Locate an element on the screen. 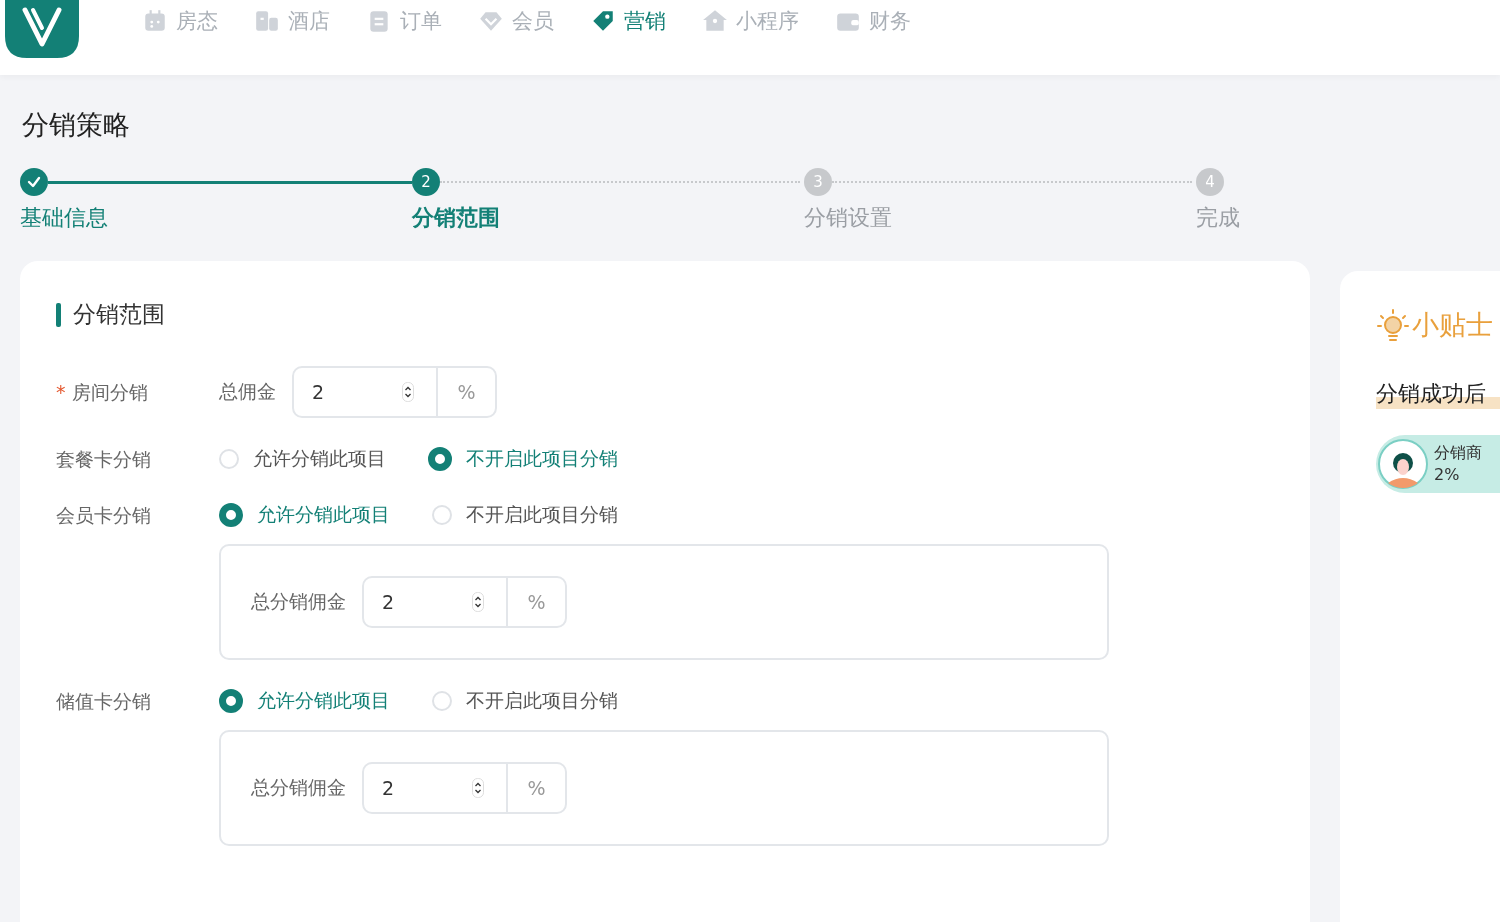 This screenshot has width=1500, height=922. field-label: 储值卡分销 is located at coordinates (103, 701).